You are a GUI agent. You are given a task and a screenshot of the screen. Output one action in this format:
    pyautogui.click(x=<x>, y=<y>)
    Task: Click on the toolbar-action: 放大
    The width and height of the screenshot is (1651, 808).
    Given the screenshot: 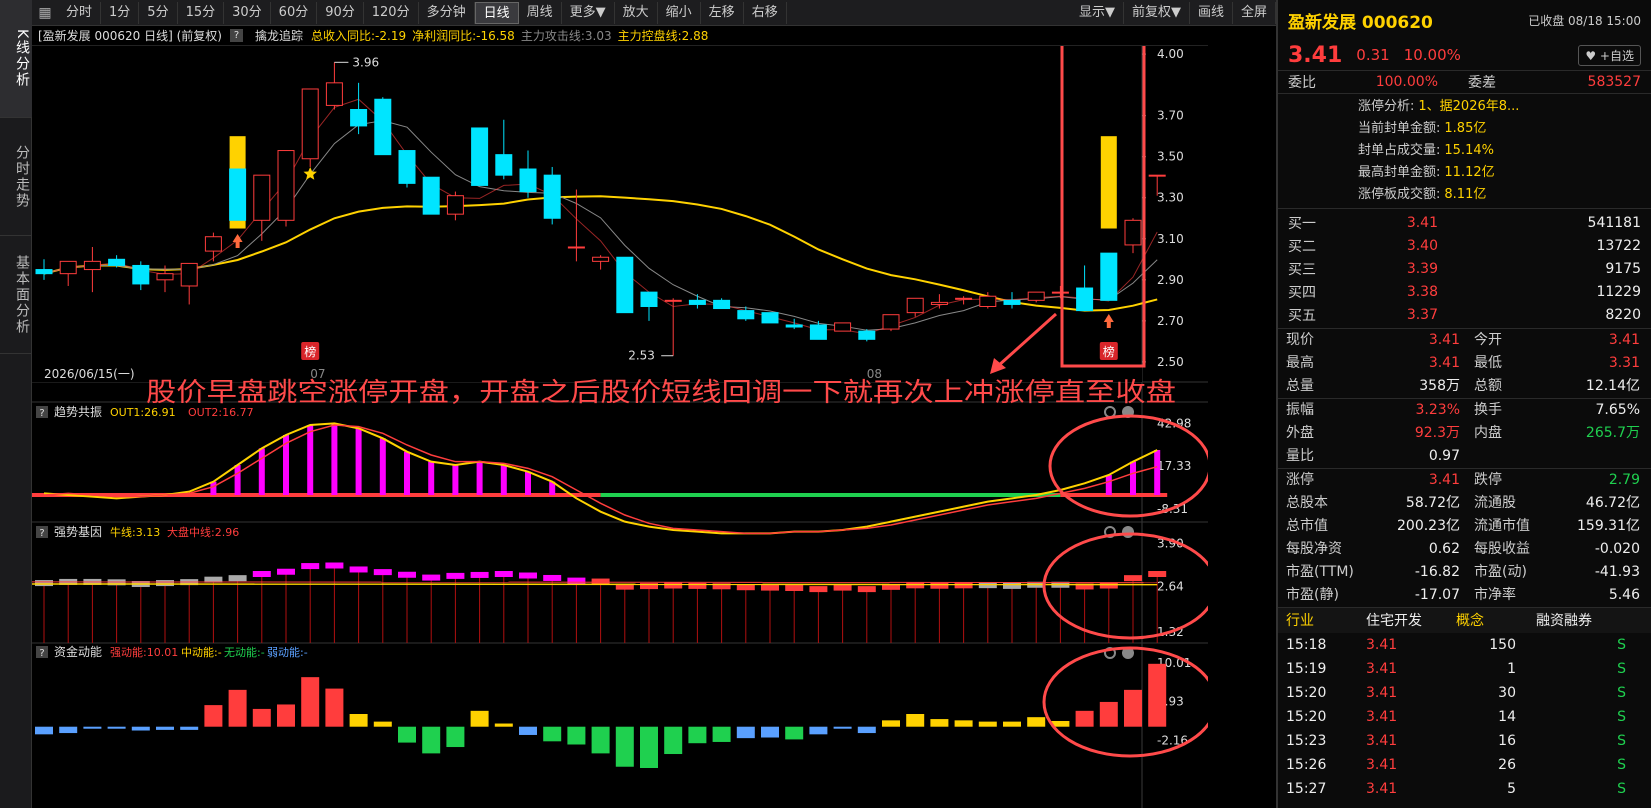 What is the action you would take?
    pyautogui.click(x=636, y=12)
    